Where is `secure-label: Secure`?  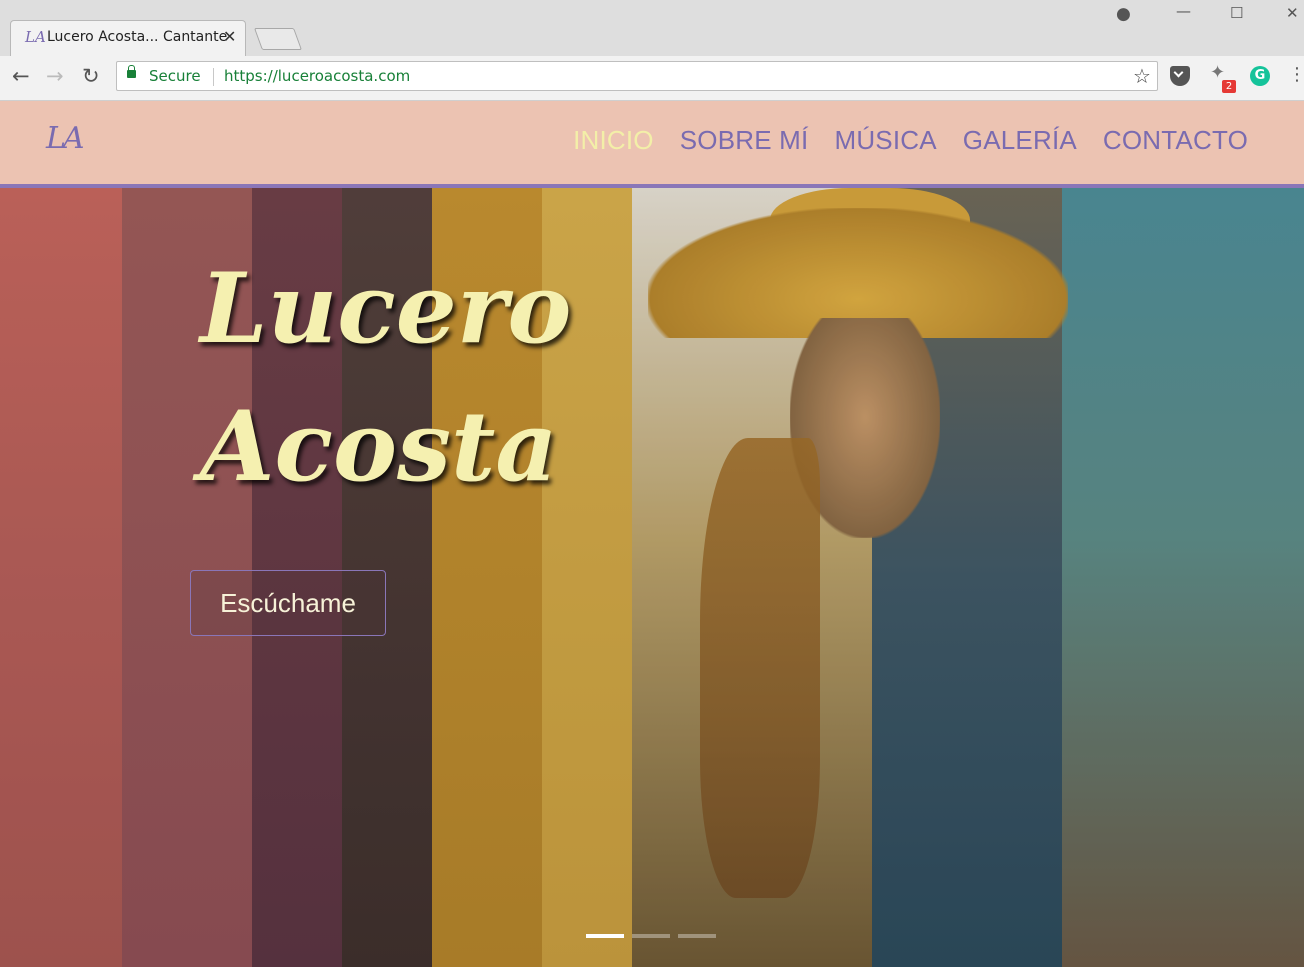
secure-label: Secure is located at coordinates (175, 76).